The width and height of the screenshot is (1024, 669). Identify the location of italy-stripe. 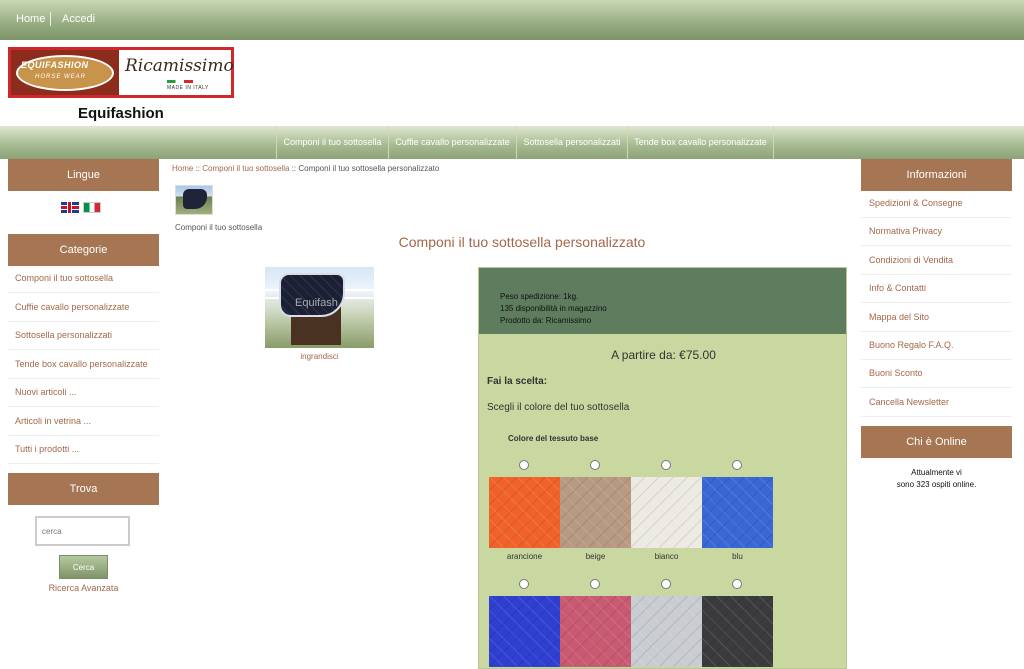
(180, 81).